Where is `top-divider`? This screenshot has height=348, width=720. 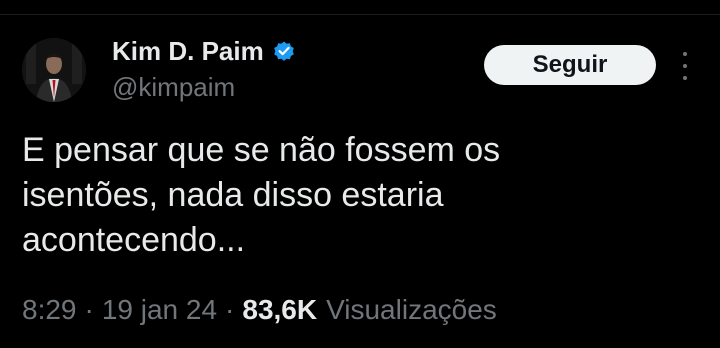 top-divider is located at coordinates (360, 14).